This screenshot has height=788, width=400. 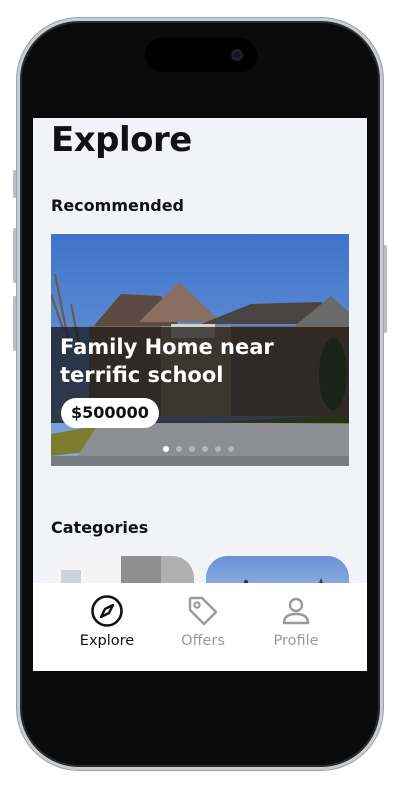 I want to click on tab-label: Profile, so click(x=296, y=641).